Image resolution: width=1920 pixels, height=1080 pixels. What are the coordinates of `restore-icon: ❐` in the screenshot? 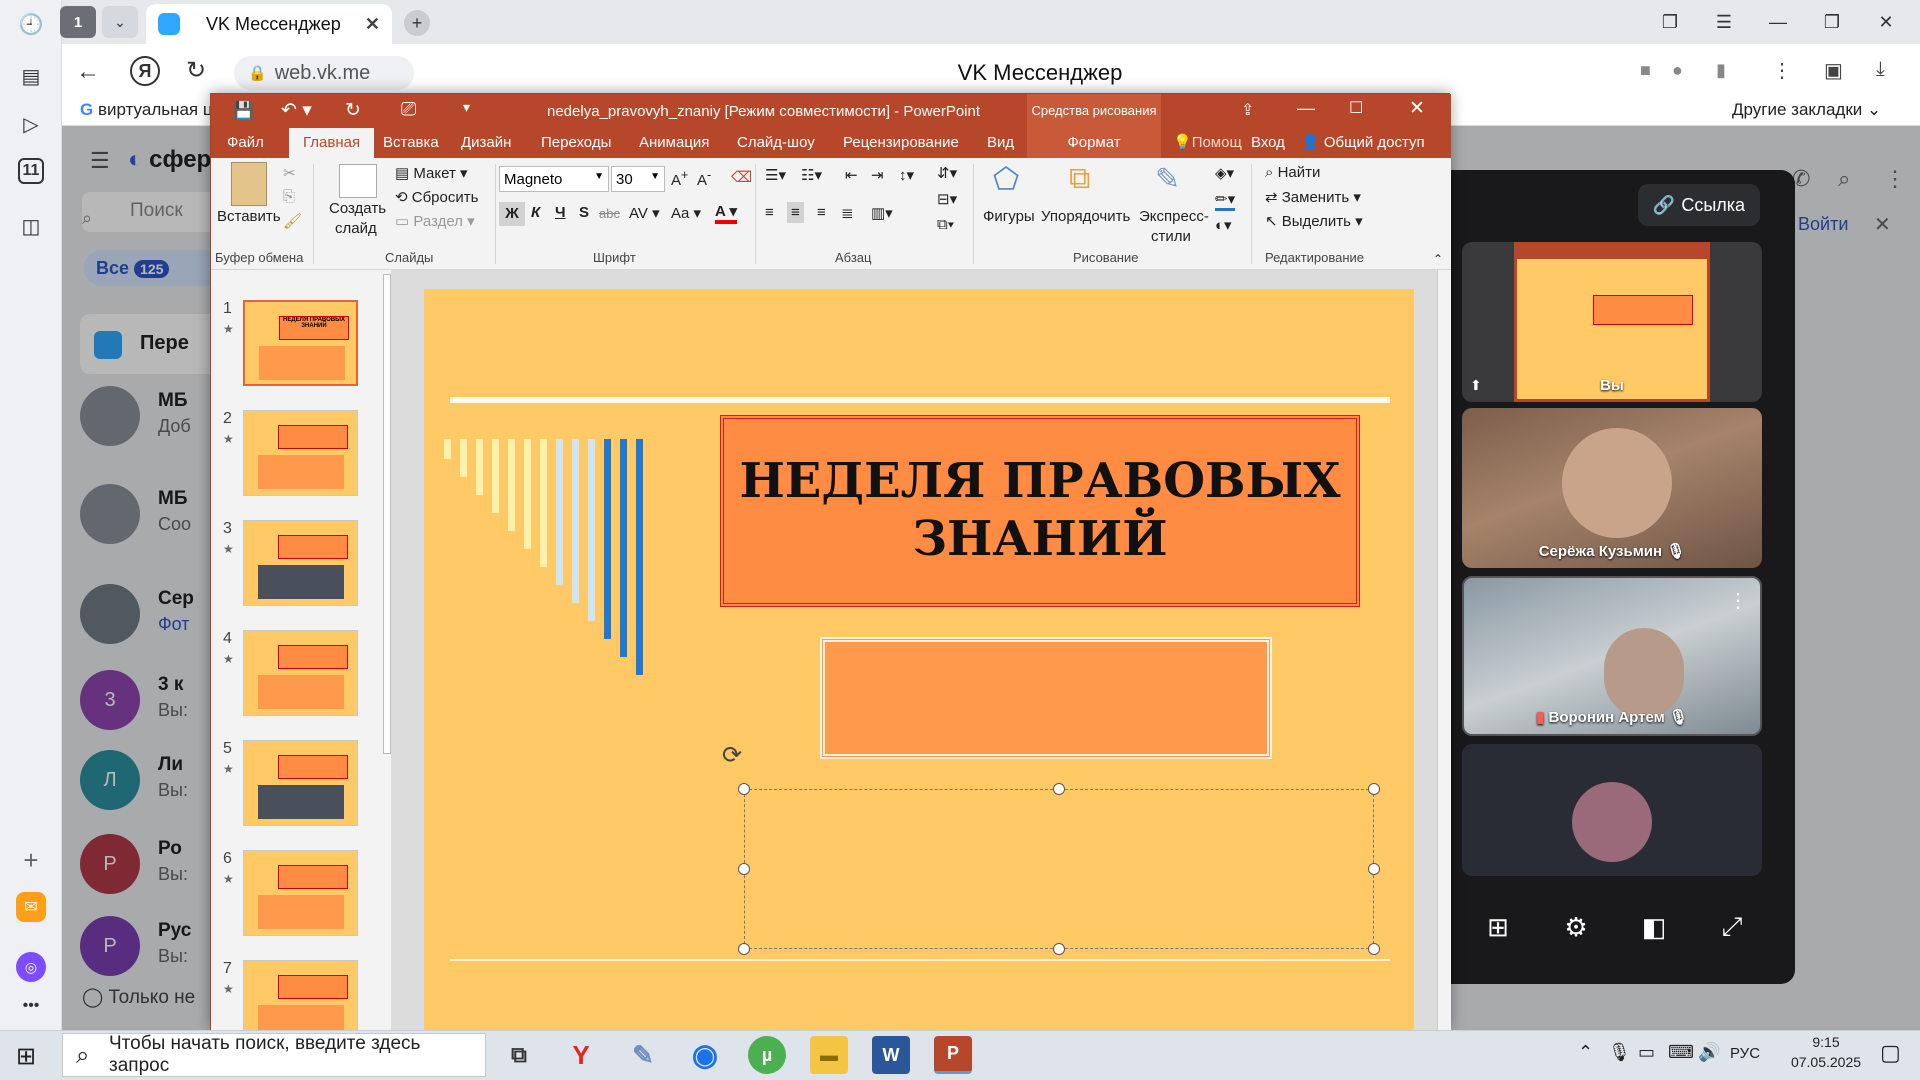 It's located at (1832, 22).